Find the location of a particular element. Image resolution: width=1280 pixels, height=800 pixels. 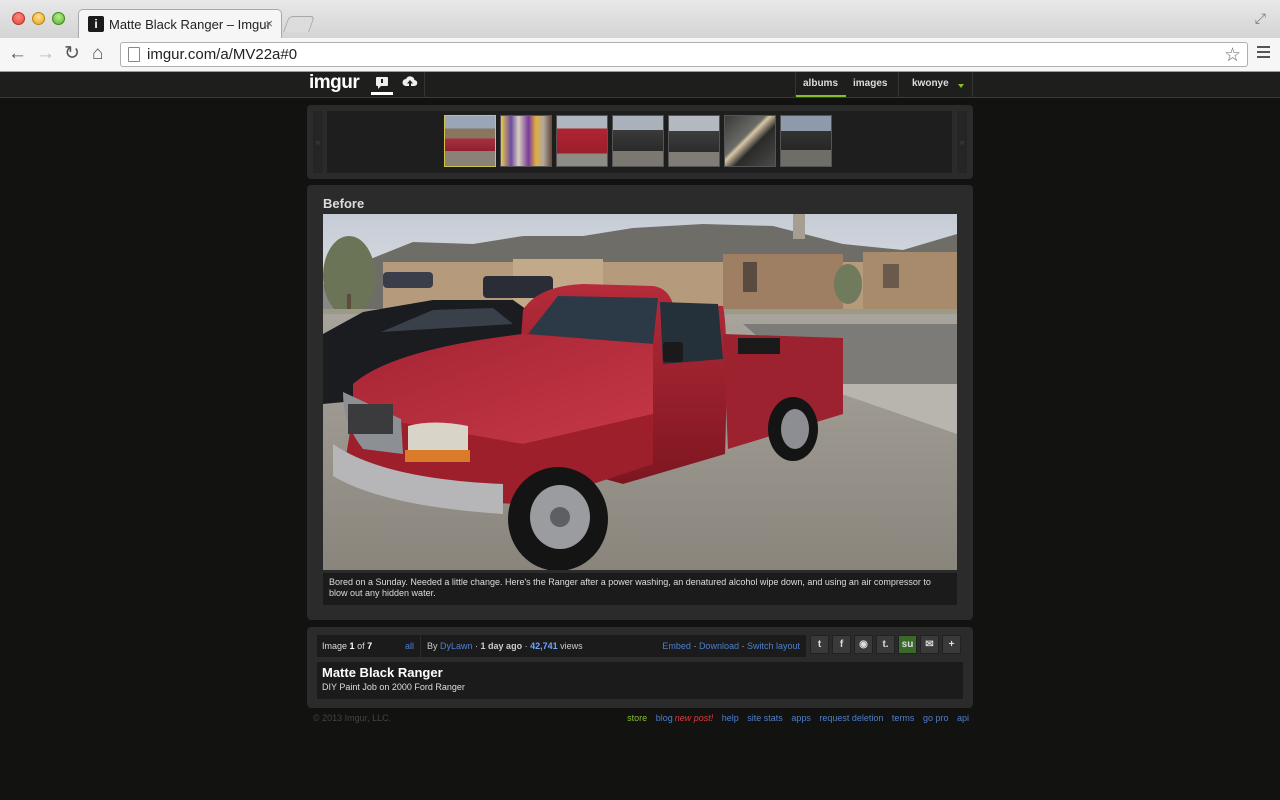

close-window-button is located at coordinates (18, 18).